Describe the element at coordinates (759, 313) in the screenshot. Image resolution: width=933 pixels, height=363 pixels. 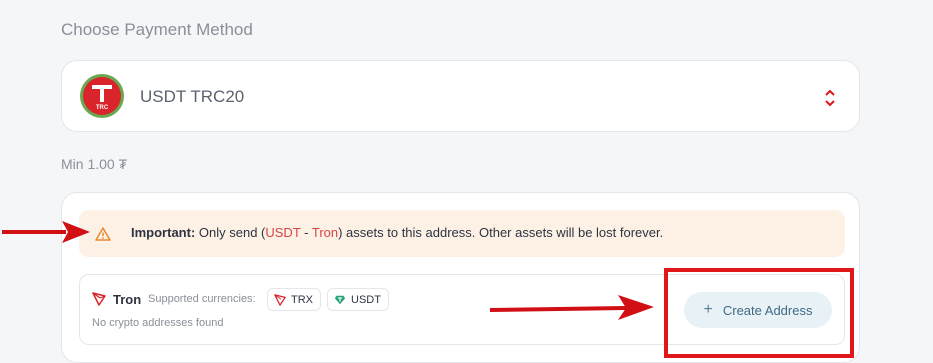
I see `highlight-box` at that location.